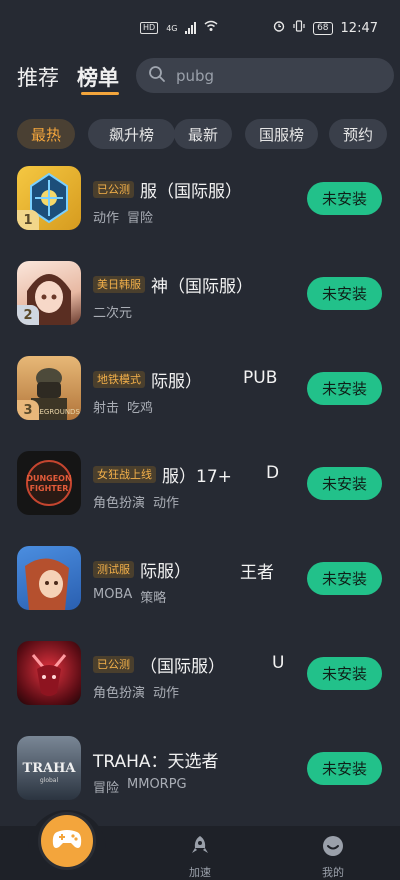  I want to click on game-name-scrolling: U, so click(278, 663).